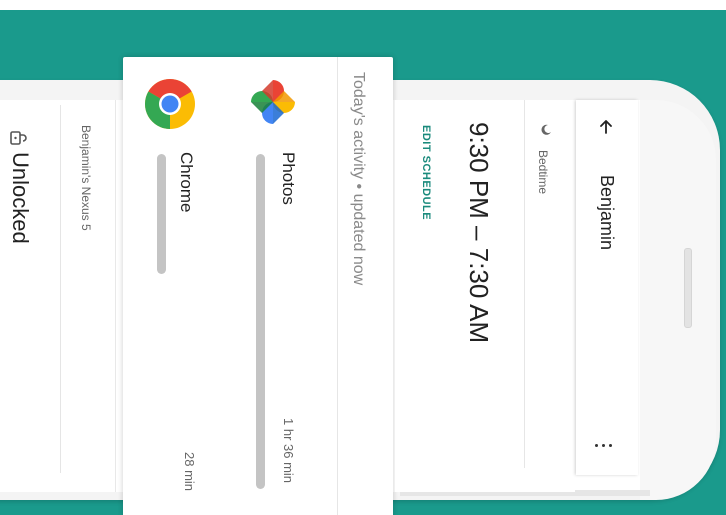 The height and width of the screenshot is (515, 726). What do you see at coordinates (358, 179) in the screenshot?
I see `activity-header: Today's activity • updated now` at bounding box center [358, 179].